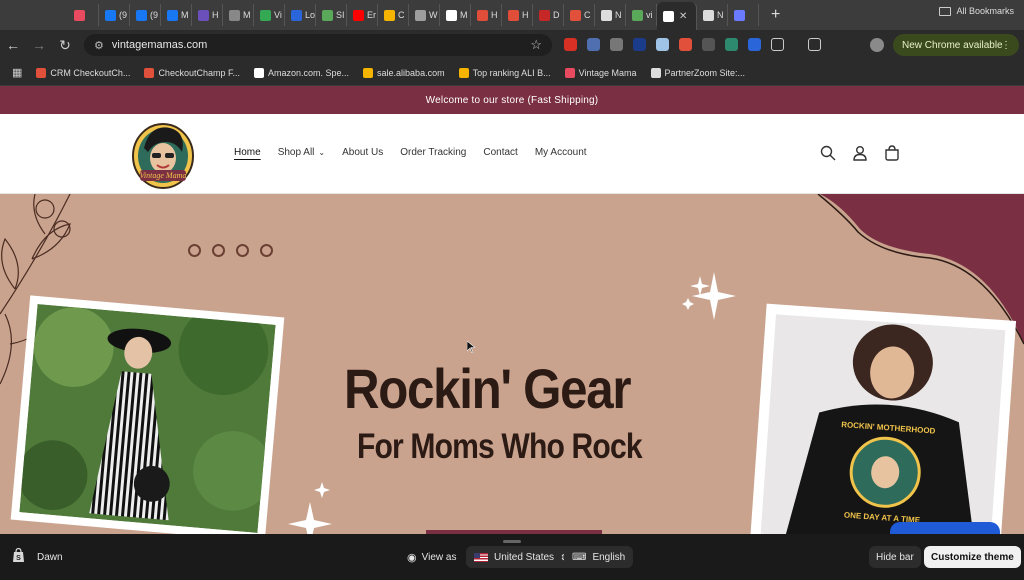  Describe the element at coordinates (616, 44) in the screenshot. I see `camera-icon` at that location.